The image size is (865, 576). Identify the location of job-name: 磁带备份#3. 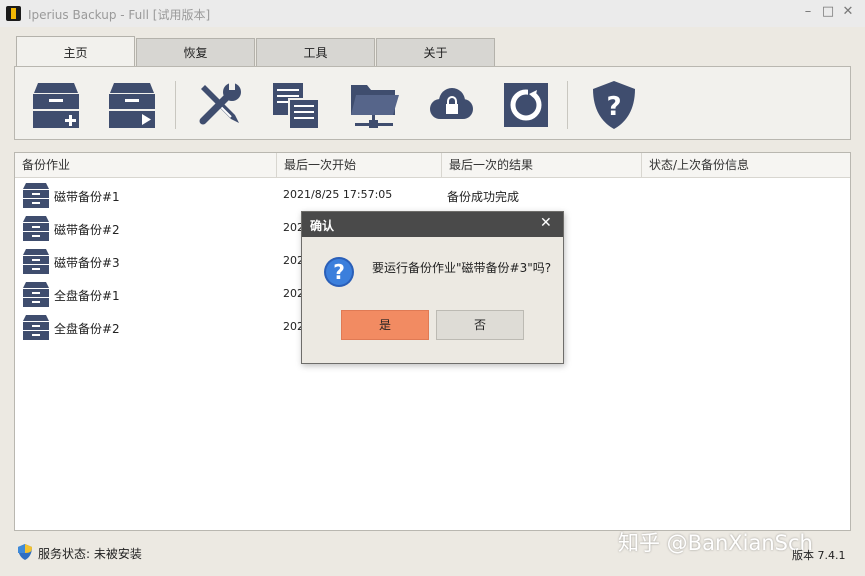
(87, 263).